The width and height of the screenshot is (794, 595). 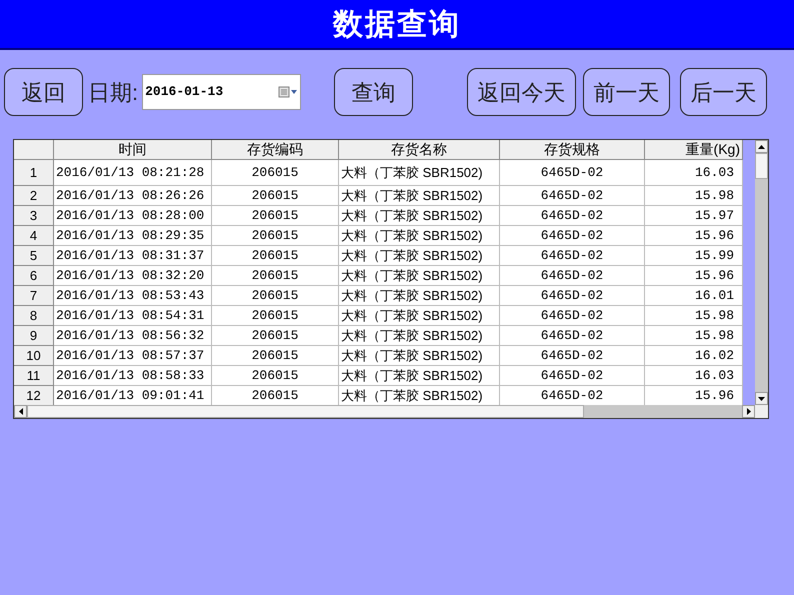 What do you see at coordinates (694, 216) in the screenshot?
I see `table-cell: 15.97` at bounding box center [694, 216].